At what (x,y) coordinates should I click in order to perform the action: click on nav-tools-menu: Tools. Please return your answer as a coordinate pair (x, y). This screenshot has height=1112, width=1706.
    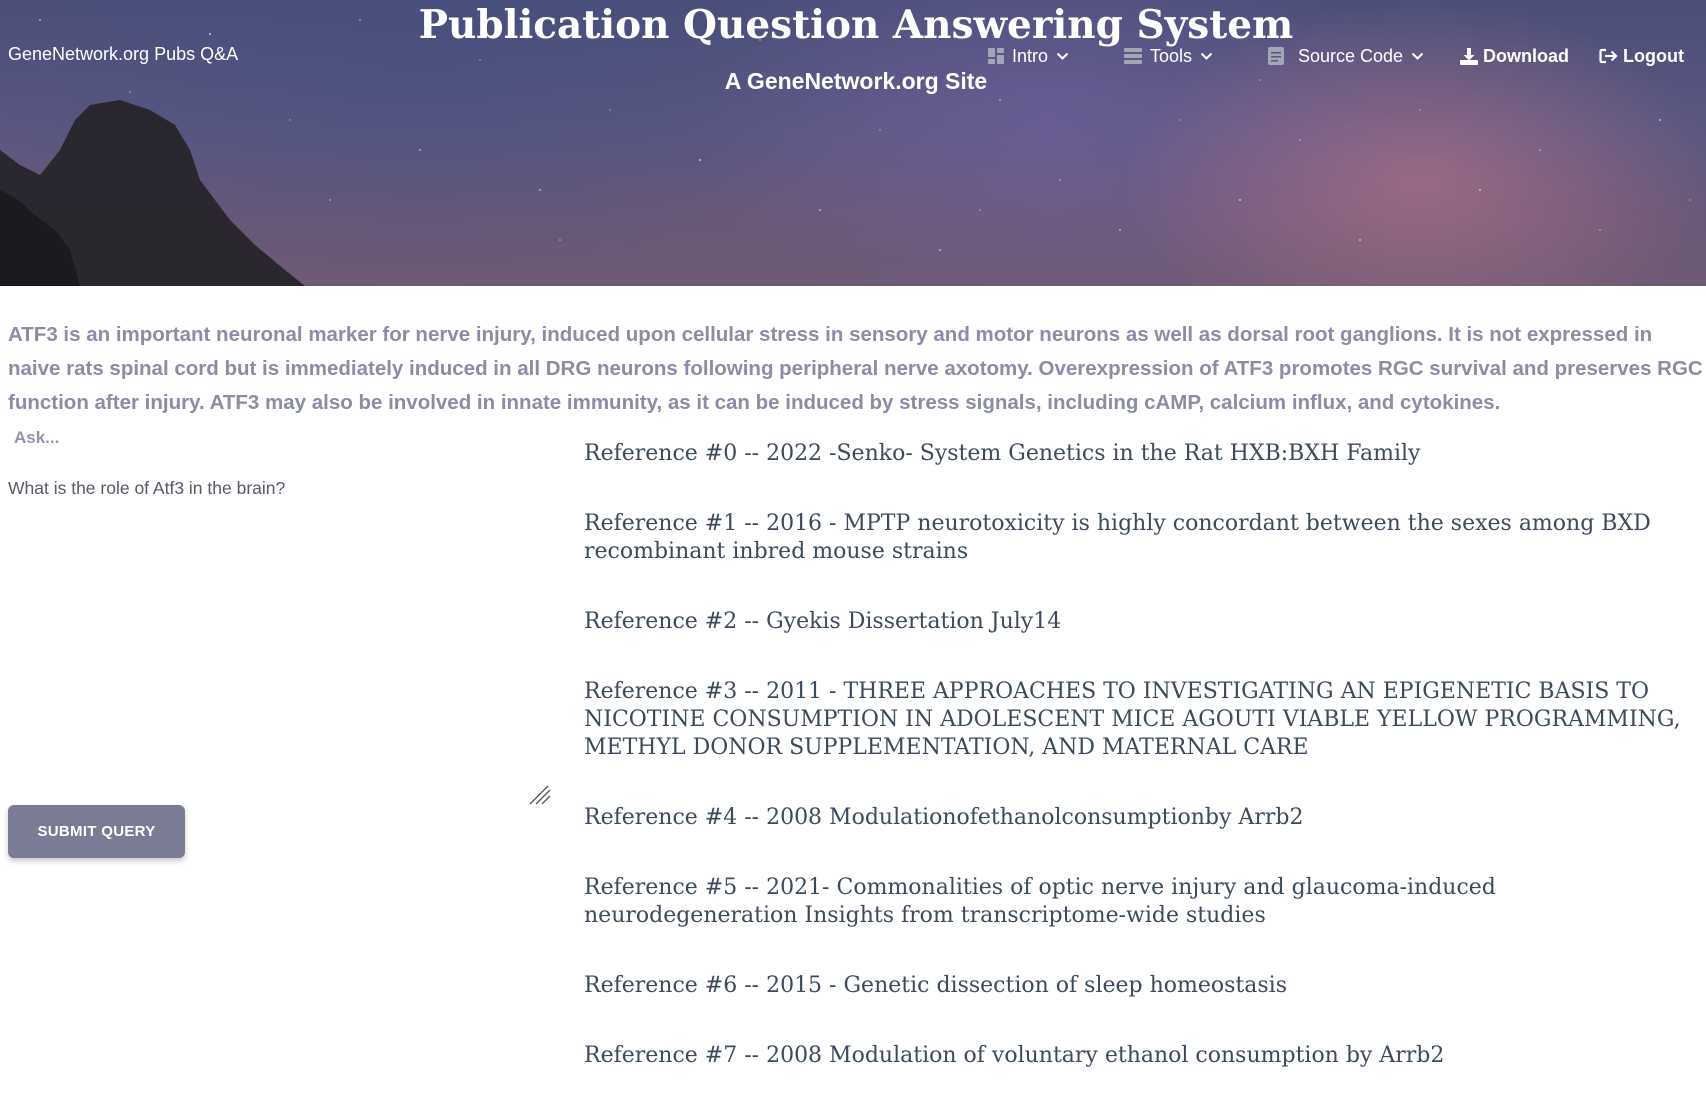
    Looking at the image, I should click on (1168, 56).